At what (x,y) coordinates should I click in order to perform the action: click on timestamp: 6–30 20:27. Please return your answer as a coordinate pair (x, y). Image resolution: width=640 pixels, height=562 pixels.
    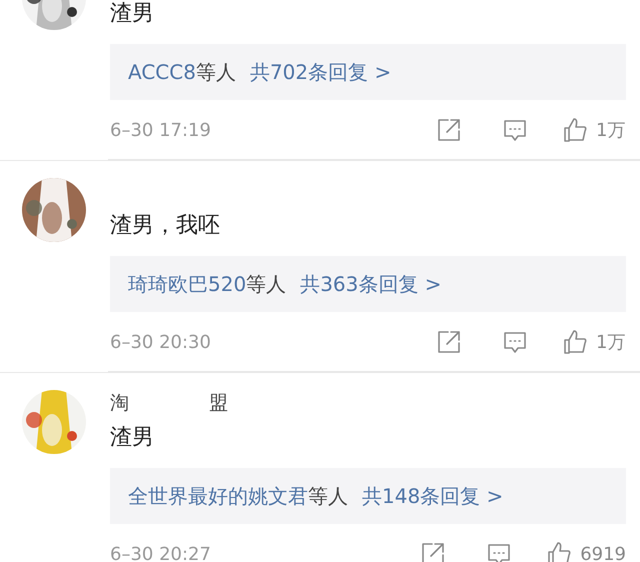
    Looking at the image, I should click on (161, 553).